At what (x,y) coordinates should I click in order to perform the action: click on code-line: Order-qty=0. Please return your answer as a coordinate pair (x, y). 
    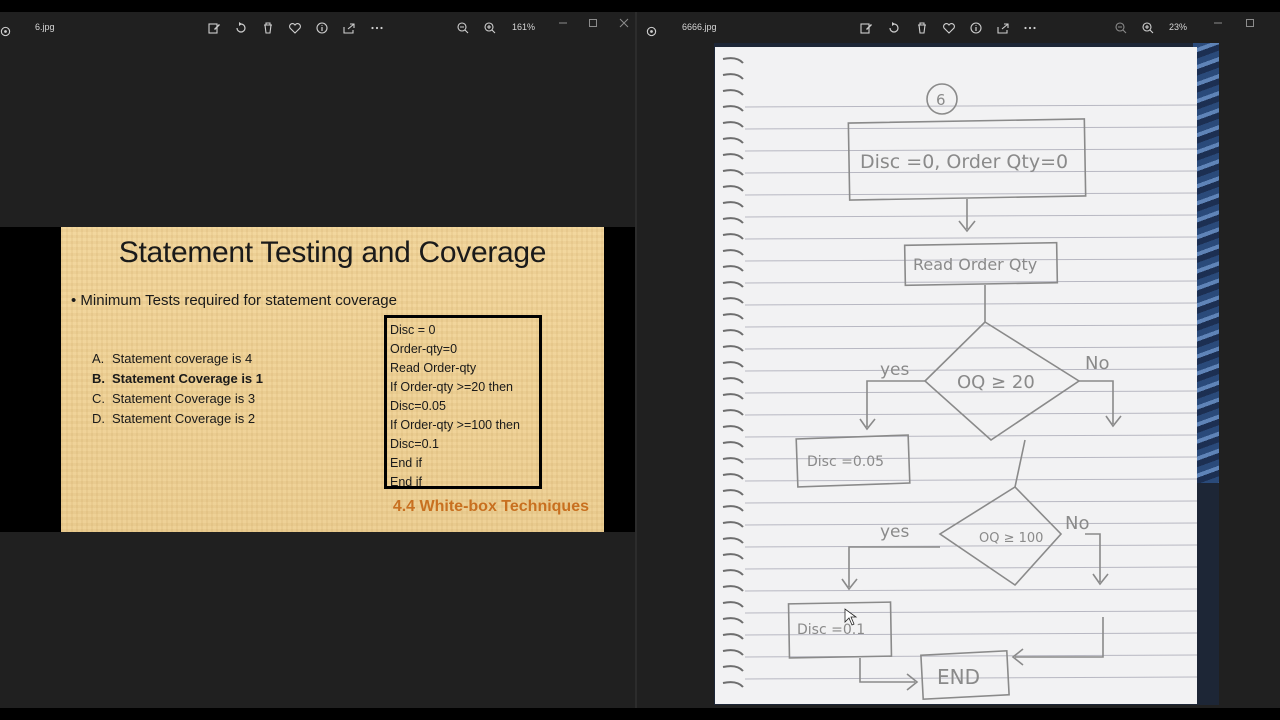
    Looking at the image, I should click on (424, 349).